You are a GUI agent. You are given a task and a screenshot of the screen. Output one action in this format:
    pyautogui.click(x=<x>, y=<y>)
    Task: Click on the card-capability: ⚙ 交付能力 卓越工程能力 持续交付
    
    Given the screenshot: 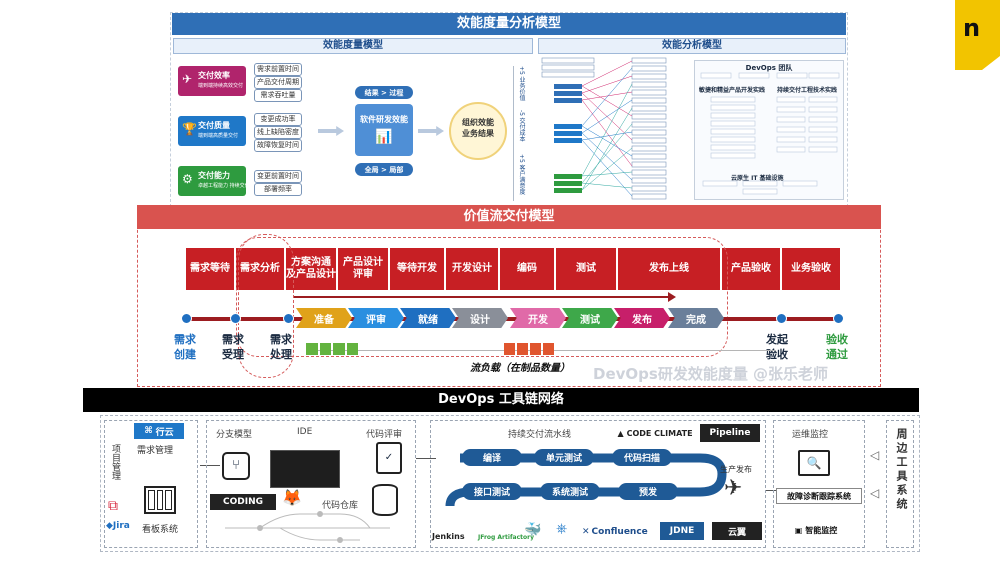 What is the action you would take?
    pyautogui.click(x=214, y=181)
    